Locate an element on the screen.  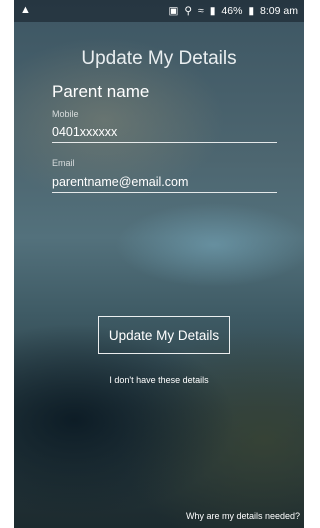
parent-name: Parent name is located at coordinates (101, 91).